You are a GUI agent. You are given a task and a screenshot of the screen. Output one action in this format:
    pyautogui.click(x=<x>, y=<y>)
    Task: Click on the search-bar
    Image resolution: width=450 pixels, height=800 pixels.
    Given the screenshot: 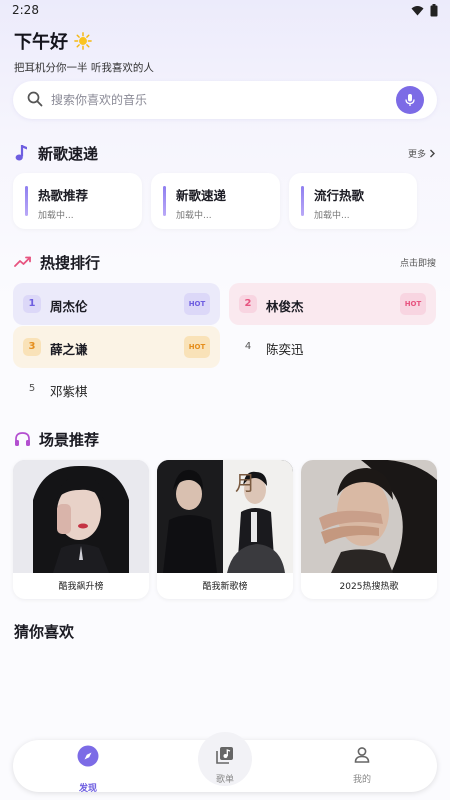 What is the action you would take?
    pyautogui.click(x=225, y=100)
    